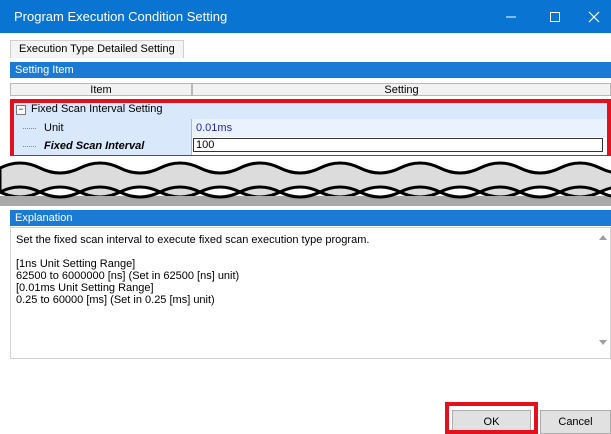  Describe the element at coordinates (575, 422) in the screenshot. I see `cancel-button: Cancel` at that location.